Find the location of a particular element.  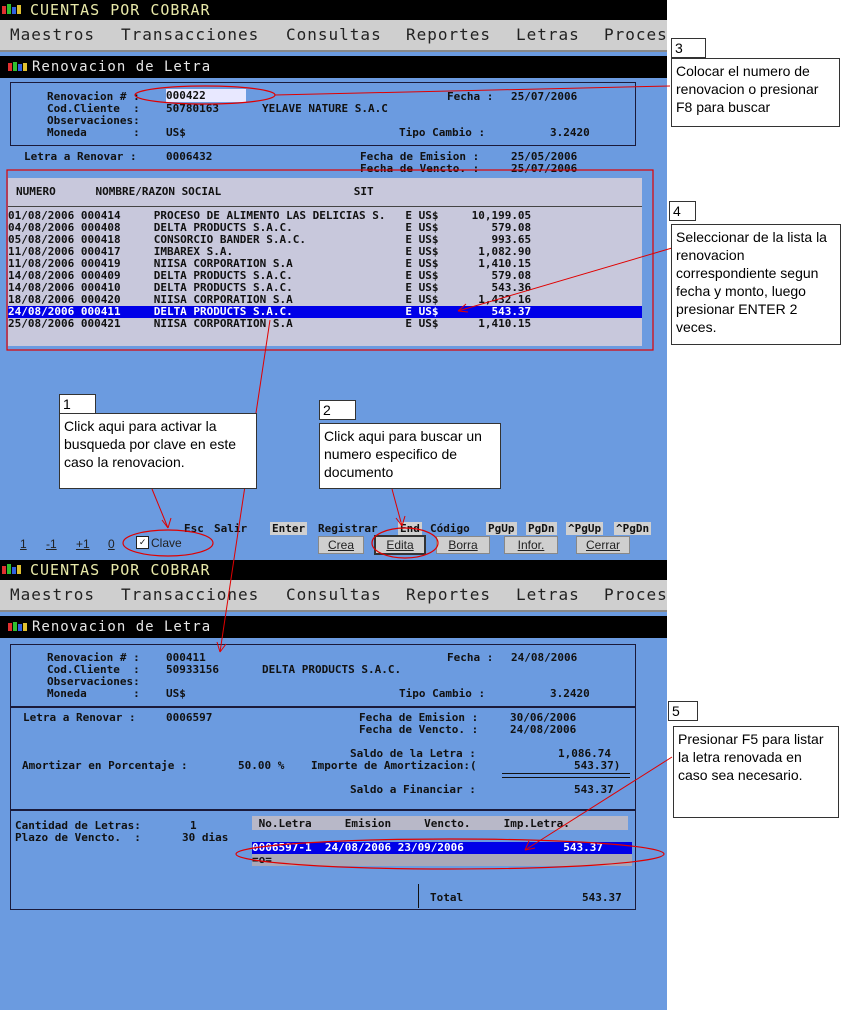

highlight-list is located at coordinates (330, 260).